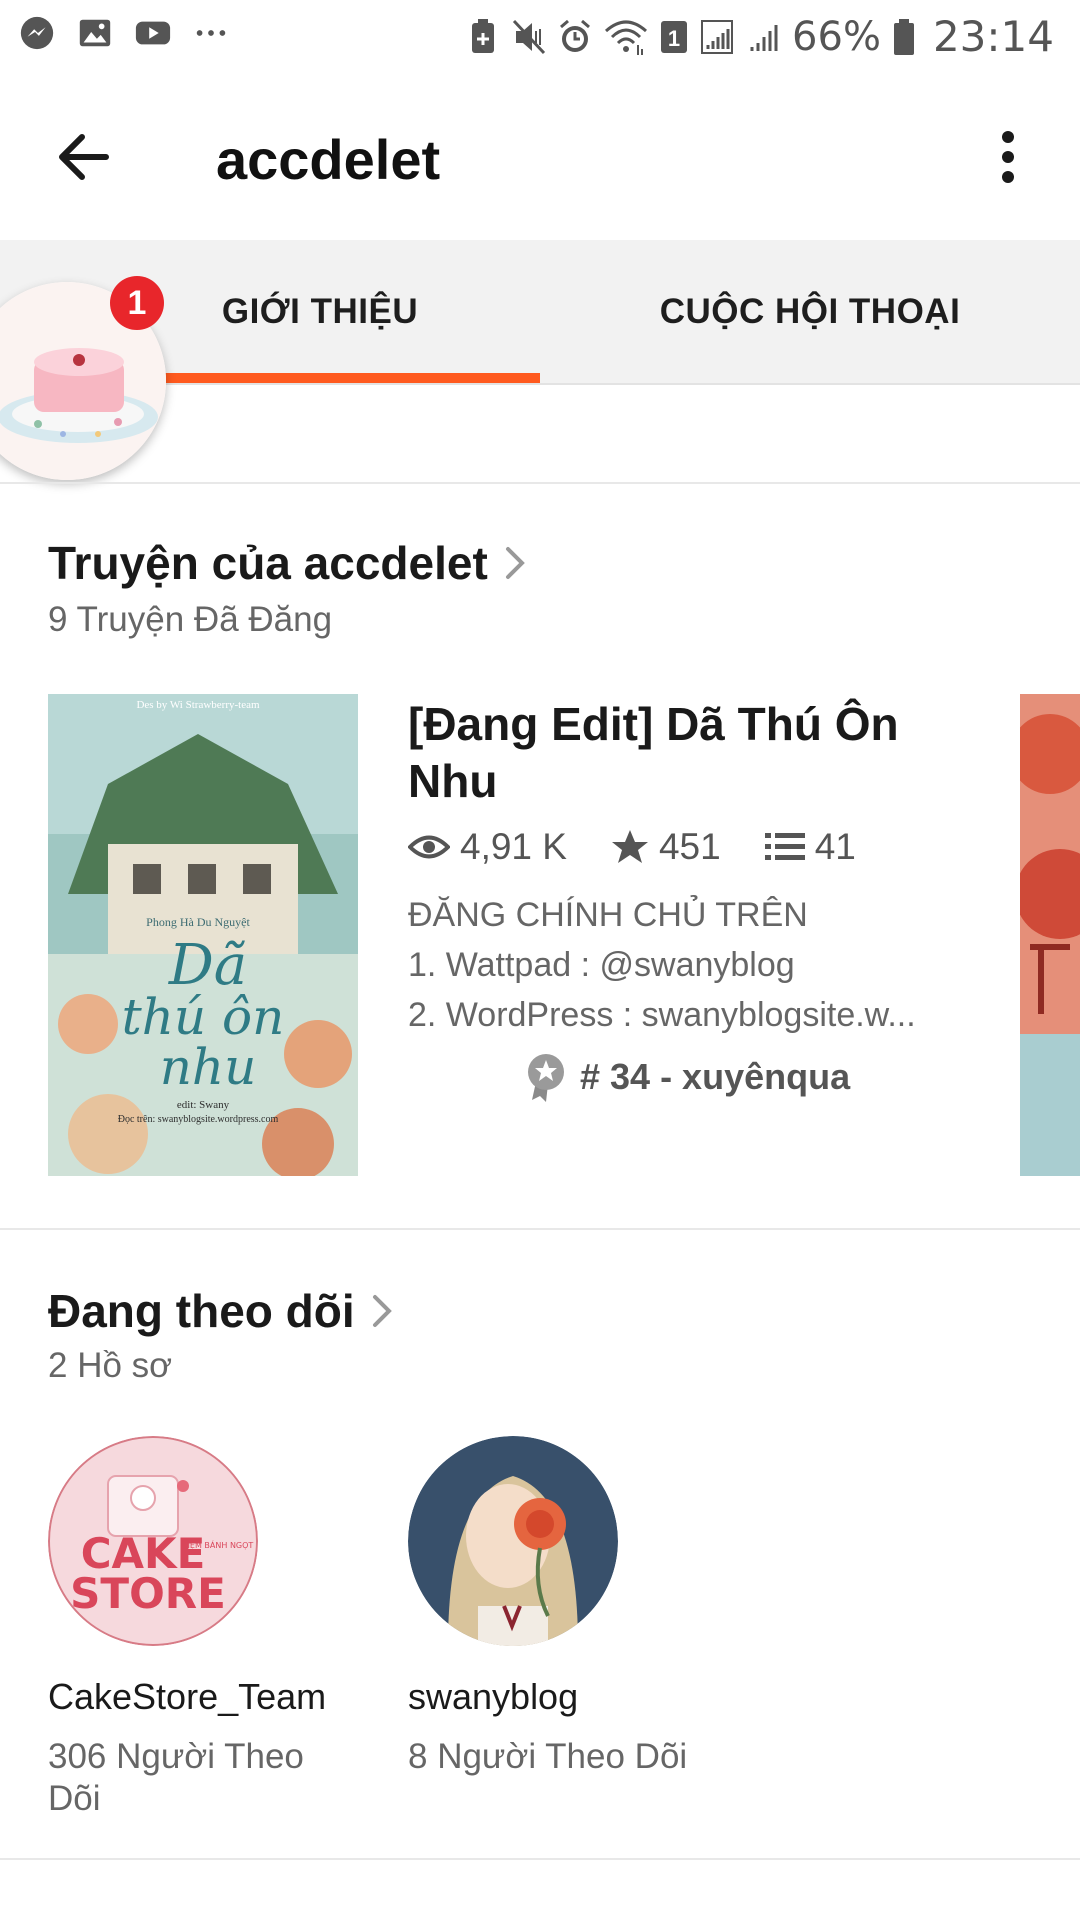  What do you see at coordinates (110, 1365) in the screenshot?
I see `following-count: 2 Hồ sơ` at bounding box center [110, 1365].